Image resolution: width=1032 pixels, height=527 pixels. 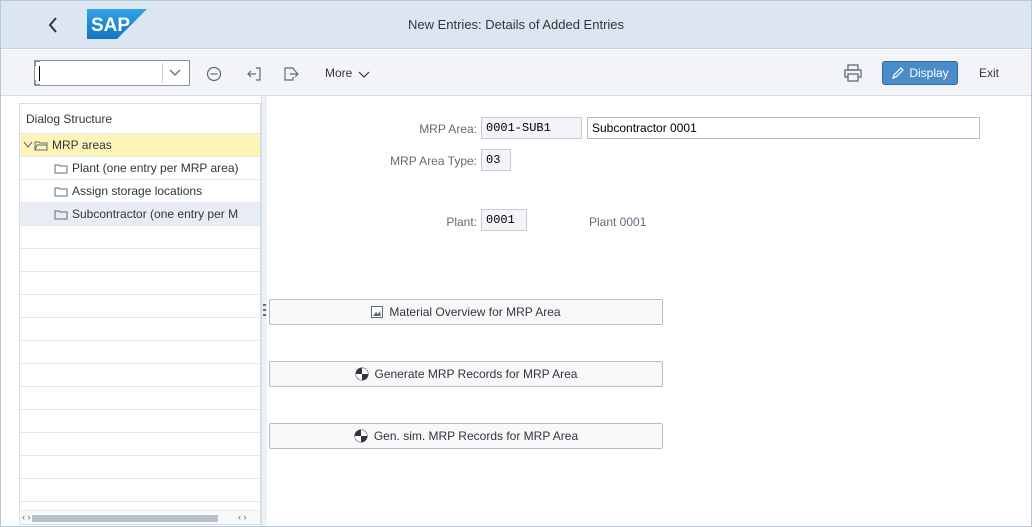 I want to click on generate-mrp-records-button: Generate MRP Records for MRP Area, so click(x=466, y=374).